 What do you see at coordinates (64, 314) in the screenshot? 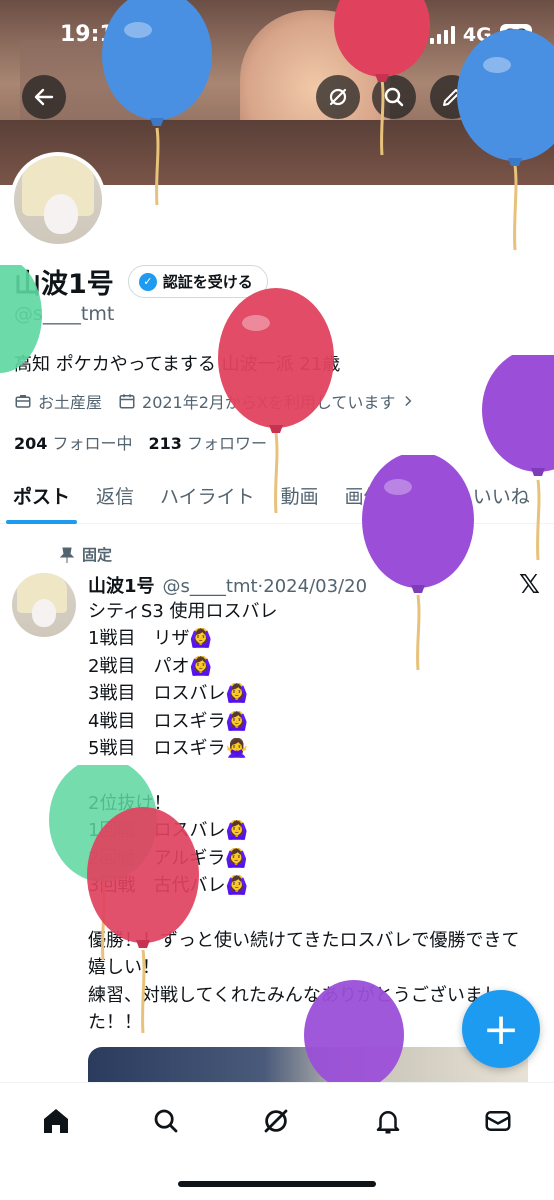
I see `profile-handle: @s____tmt` at bounding box center [64, 314].